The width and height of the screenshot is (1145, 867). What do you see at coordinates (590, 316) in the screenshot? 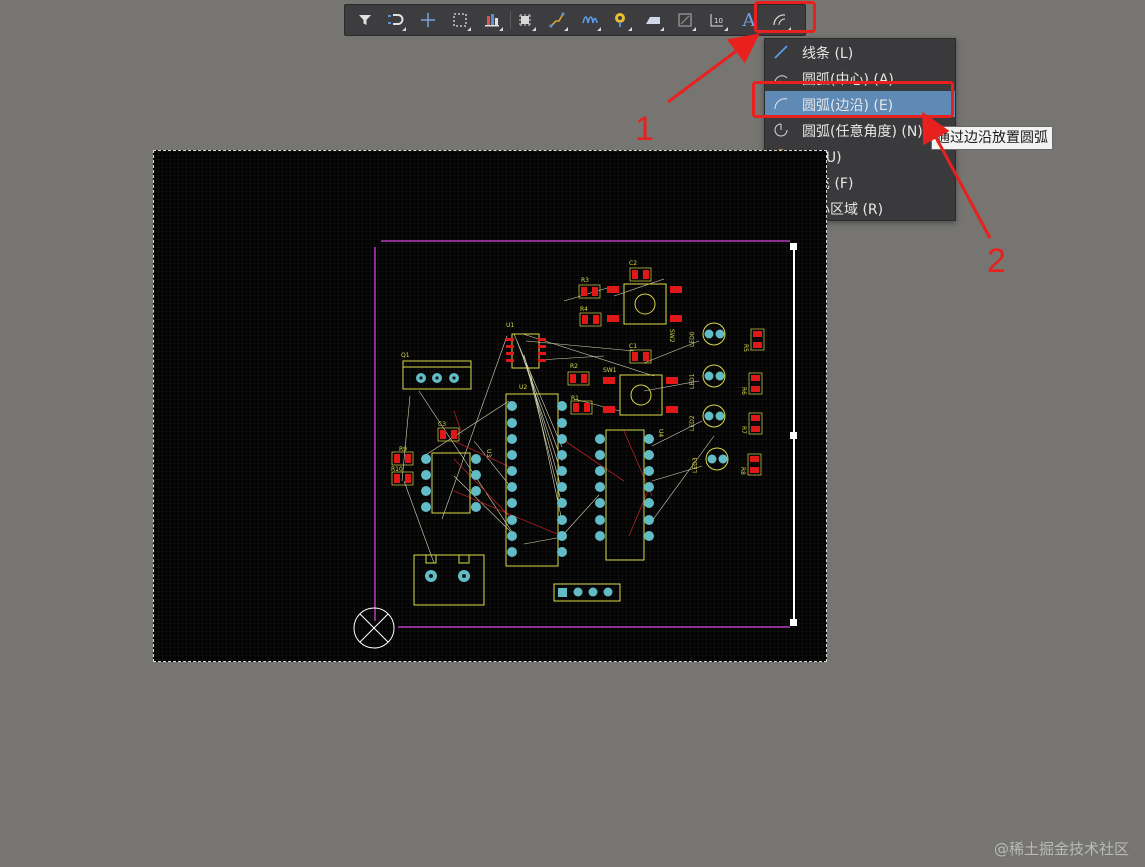
I see `r4-component: R4` at bounding box center [590, 316].